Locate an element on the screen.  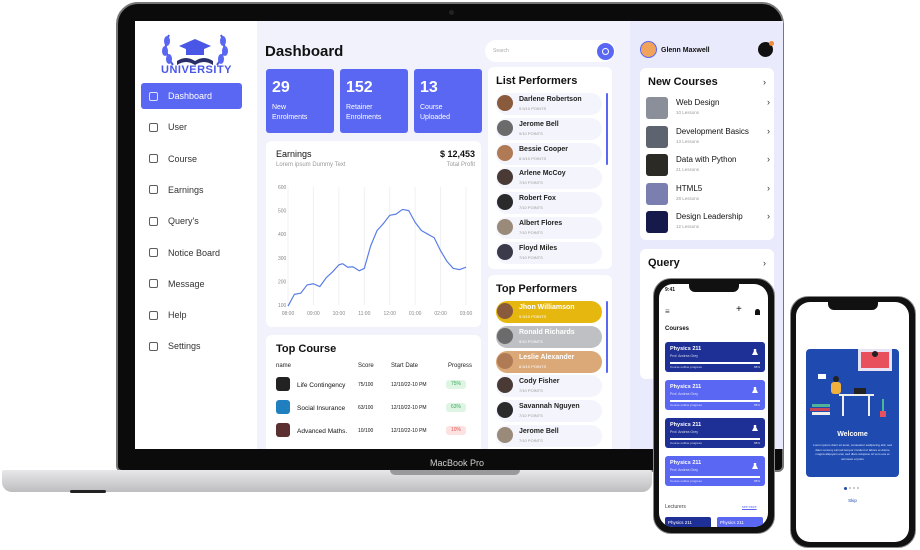
course-lessons: 13 Lessons is located at coordinates (688, 141).